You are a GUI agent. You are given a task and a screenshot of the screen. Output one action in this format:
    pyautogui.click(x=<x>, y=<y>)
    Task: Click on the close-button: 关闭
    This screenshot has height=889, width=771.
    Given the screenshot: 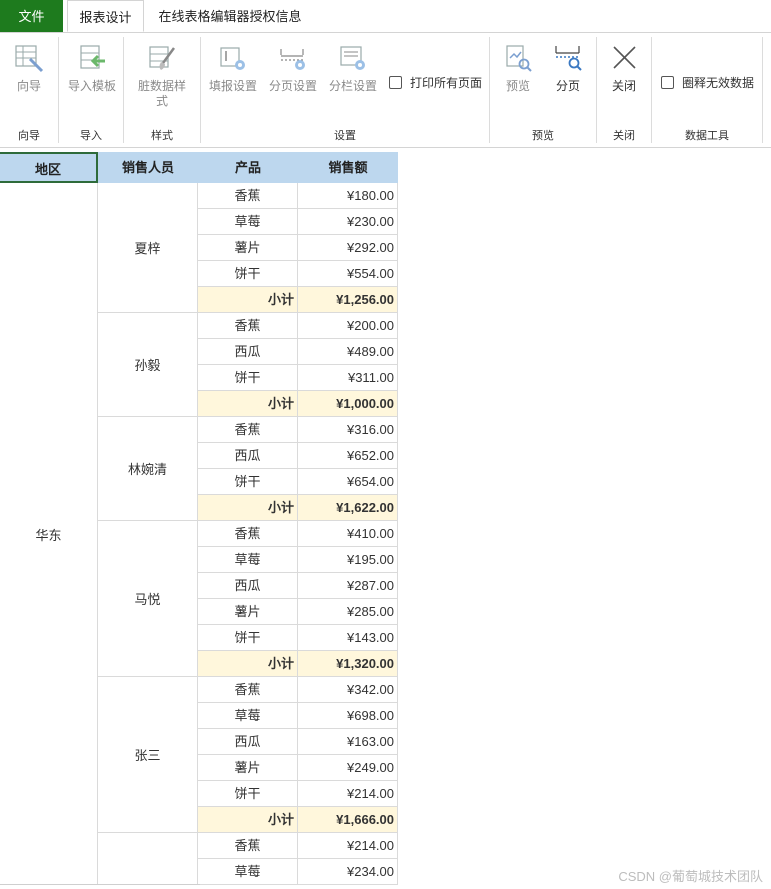 What is the action you would take?
    pyautogui.click(x=624, y=68)
    